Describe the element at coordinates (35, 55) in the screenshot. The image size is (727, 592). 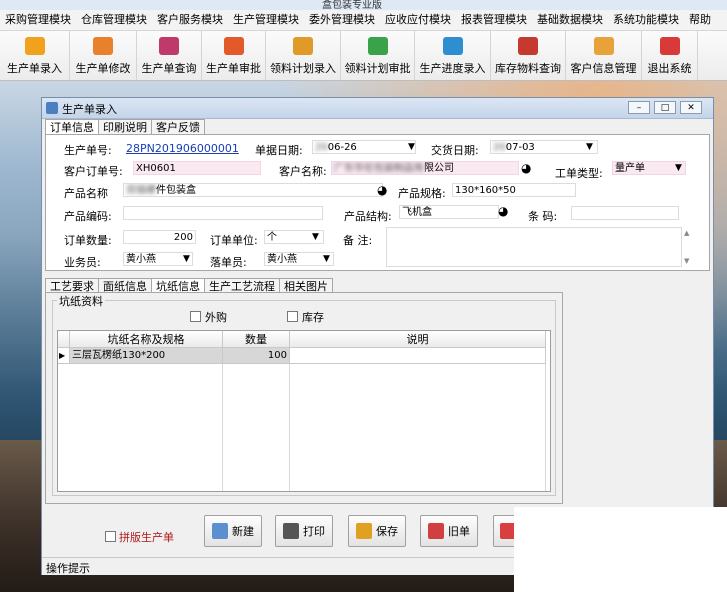
I see `toolbar-order-entry-button: 生产单录入` at that location.